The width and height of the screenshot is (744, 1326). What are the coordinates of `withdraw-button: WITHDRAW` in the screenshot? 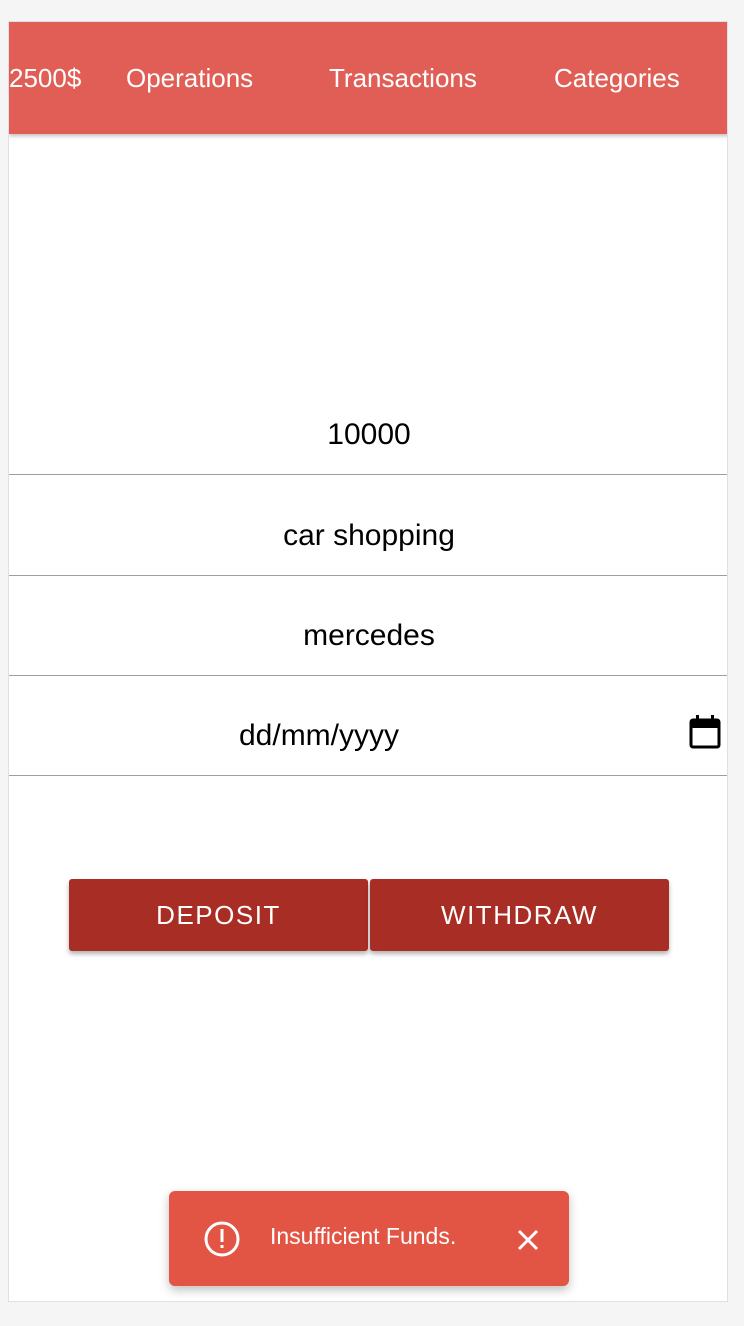 It's located at (519, 915).